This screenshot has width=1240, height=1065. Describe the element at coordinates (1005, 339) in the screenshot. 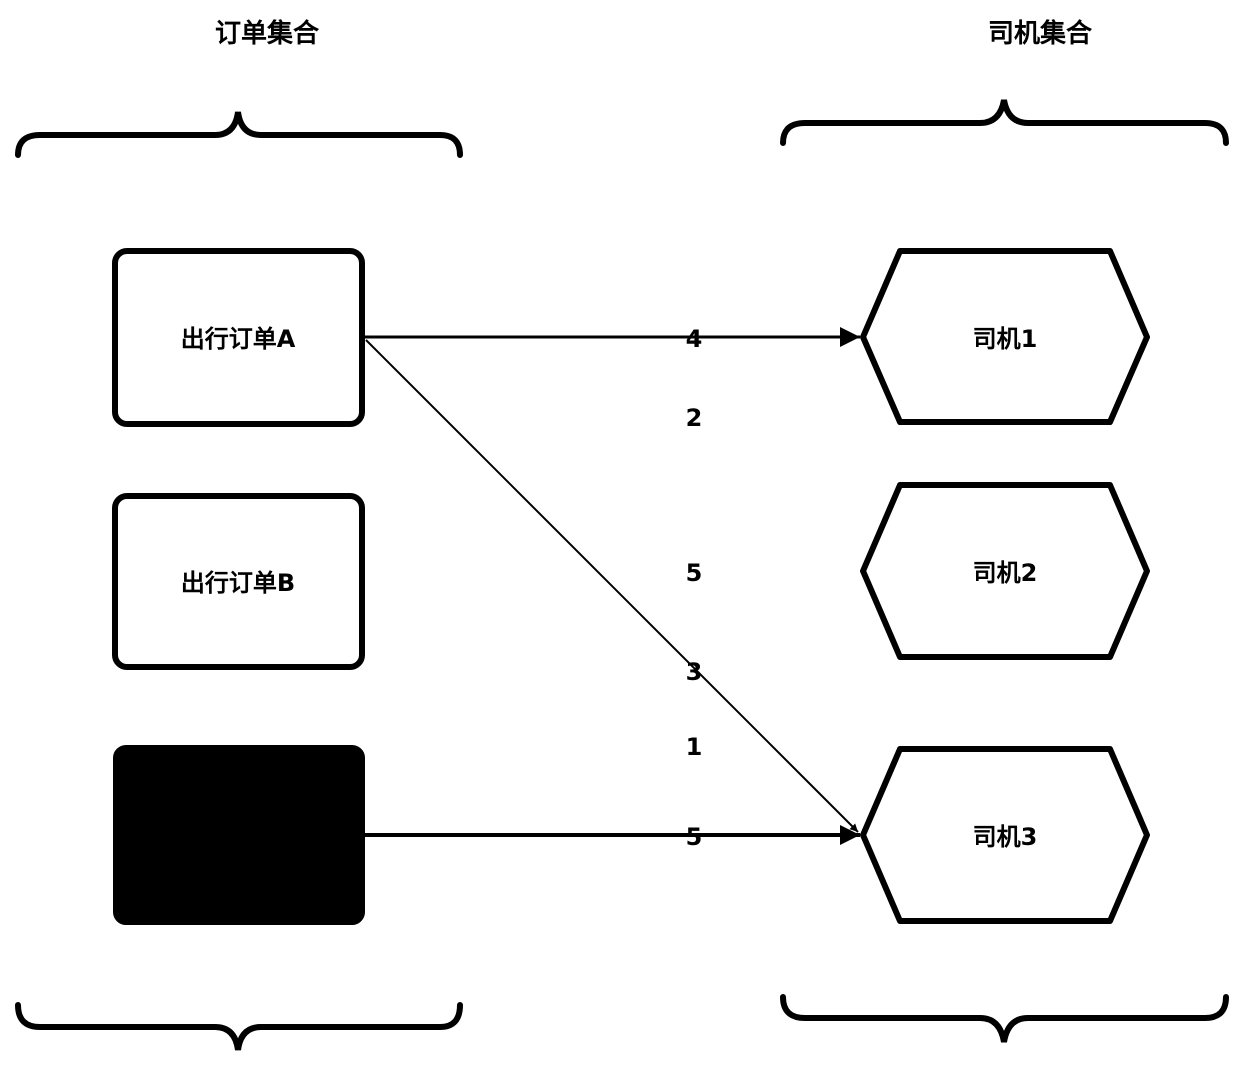

I see `driver-label-1: 司机1` at that location.